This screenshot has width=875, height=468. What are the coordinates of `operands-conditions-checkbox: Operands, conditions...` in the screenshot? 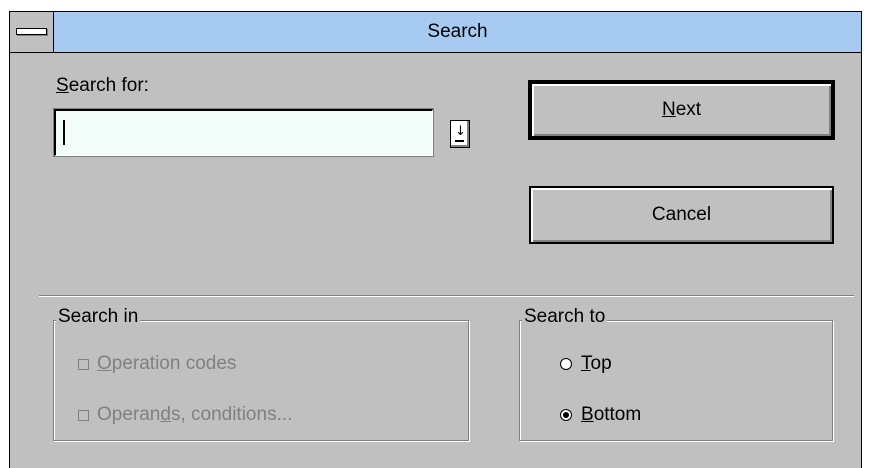 It's located at (185, 415).